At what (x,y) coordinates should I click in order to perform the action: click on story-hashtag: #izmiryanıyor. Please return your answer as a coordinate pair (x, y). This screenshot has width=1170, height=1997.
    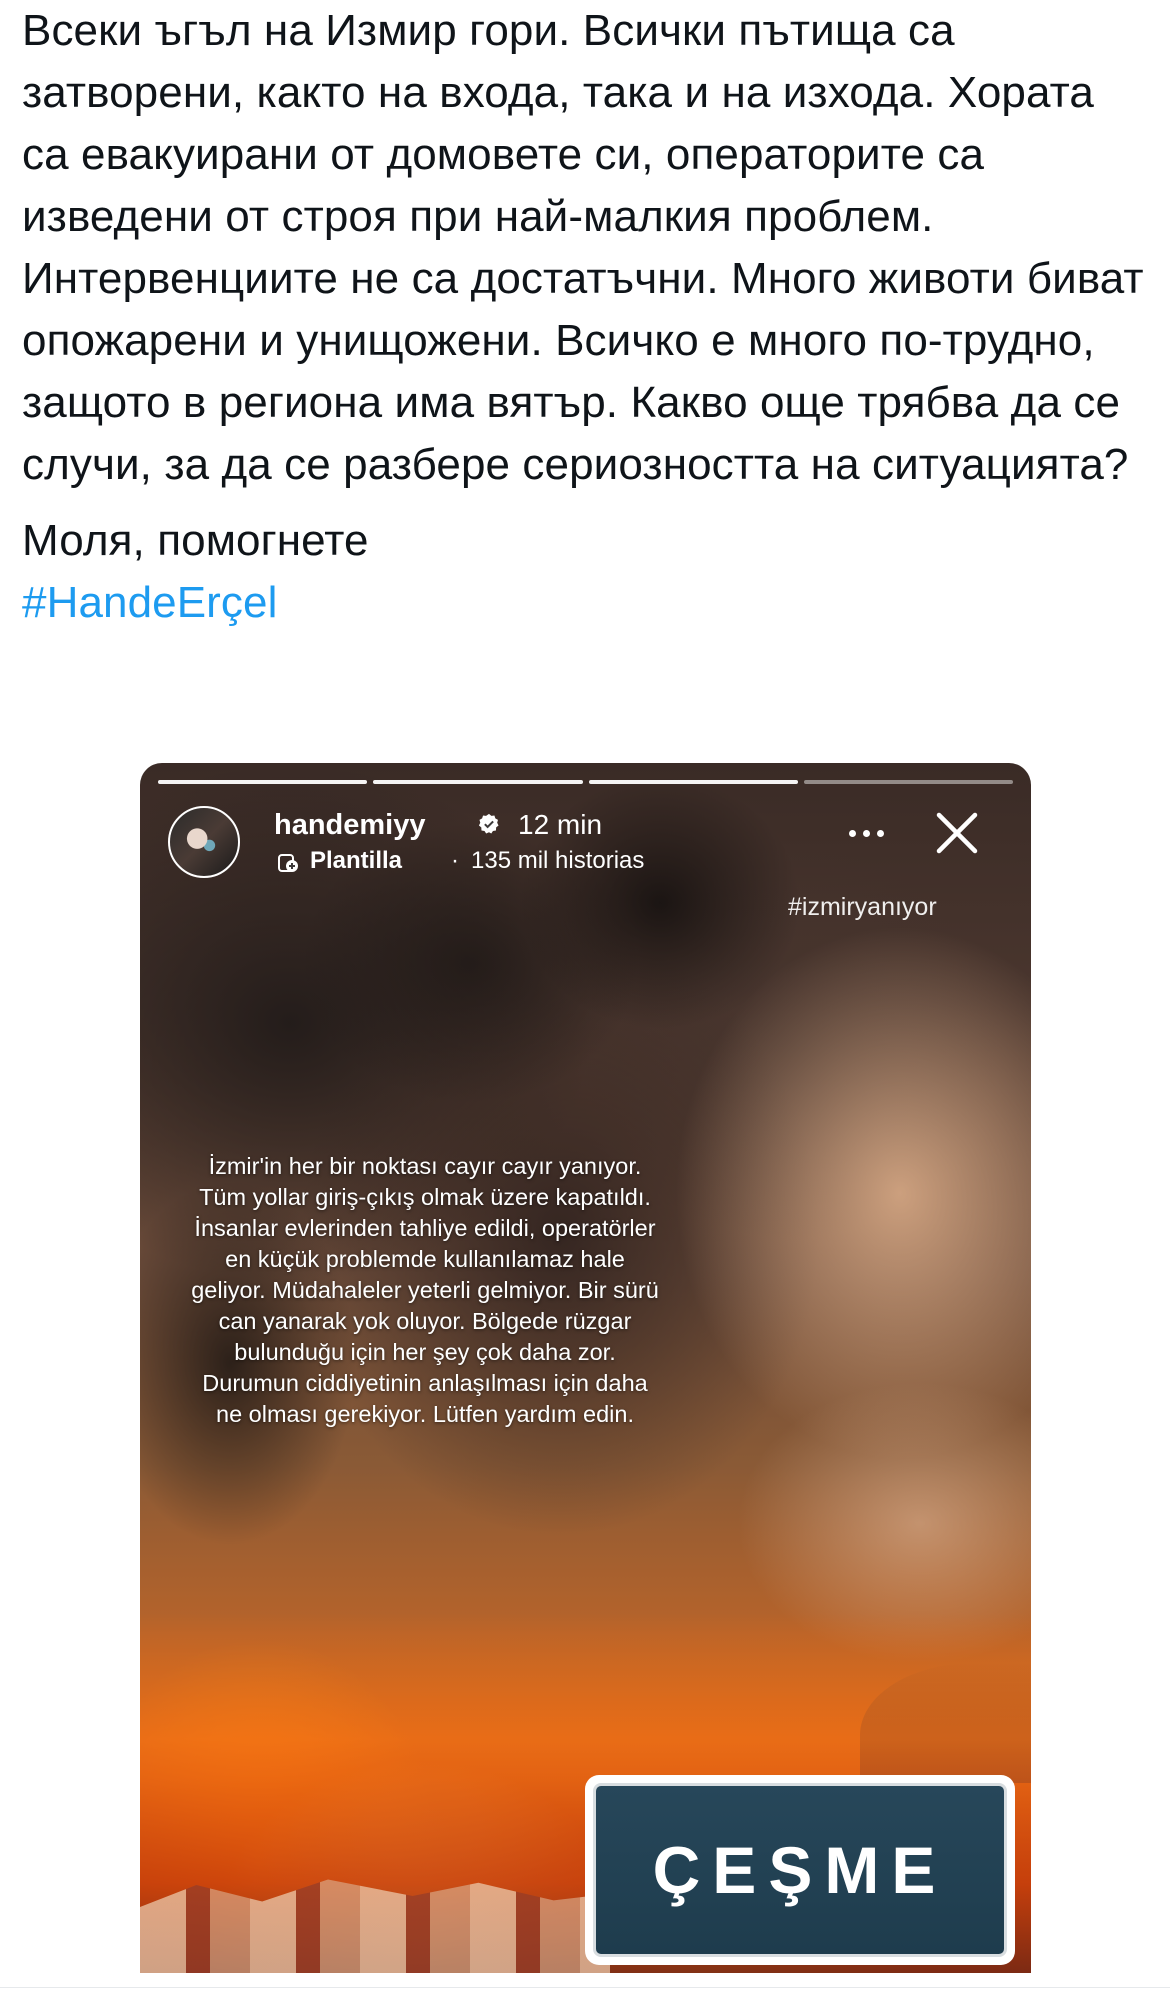
    Looking at the image, I should click on (862, 907).